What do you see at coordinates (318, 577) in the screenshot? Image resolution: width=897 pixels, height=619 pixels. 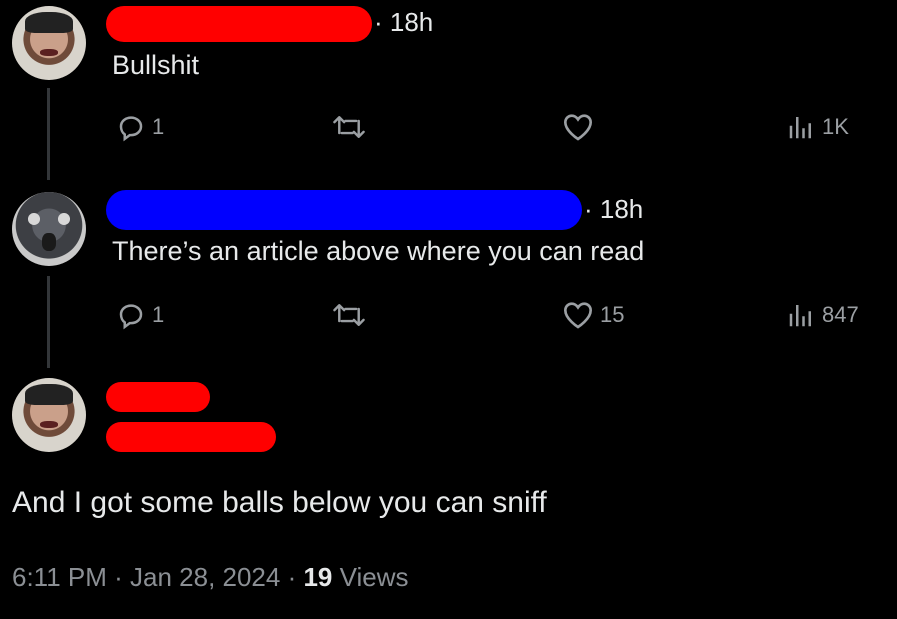 I see `views-count: 19` at bounding box center [318, 577].